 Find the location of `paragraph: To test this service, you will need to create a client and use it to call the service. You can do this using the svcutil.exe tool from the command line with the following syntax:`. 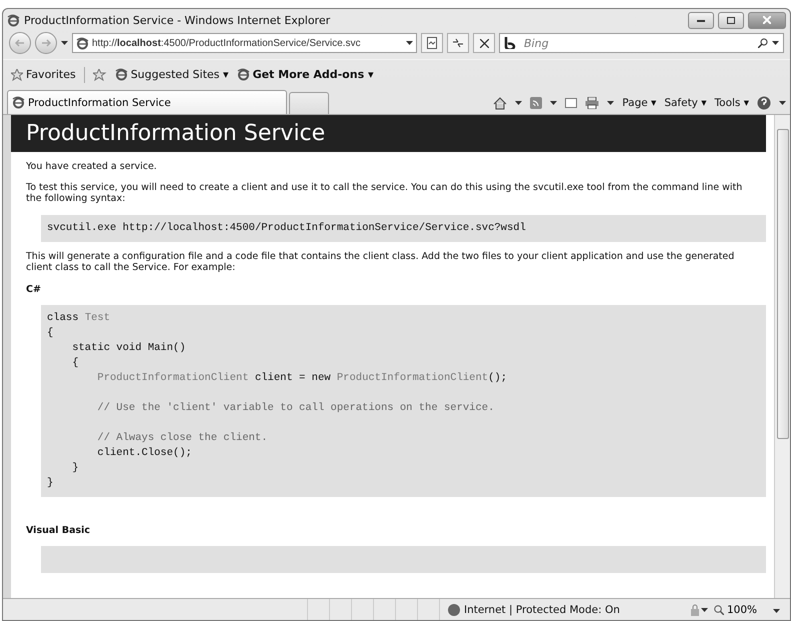

paragraph: To test this service, you will need to create a client and use it to call the service. You can do this using the svcutil.exe tool from the command line with the following syntax: is located at coordinates (385, 193).